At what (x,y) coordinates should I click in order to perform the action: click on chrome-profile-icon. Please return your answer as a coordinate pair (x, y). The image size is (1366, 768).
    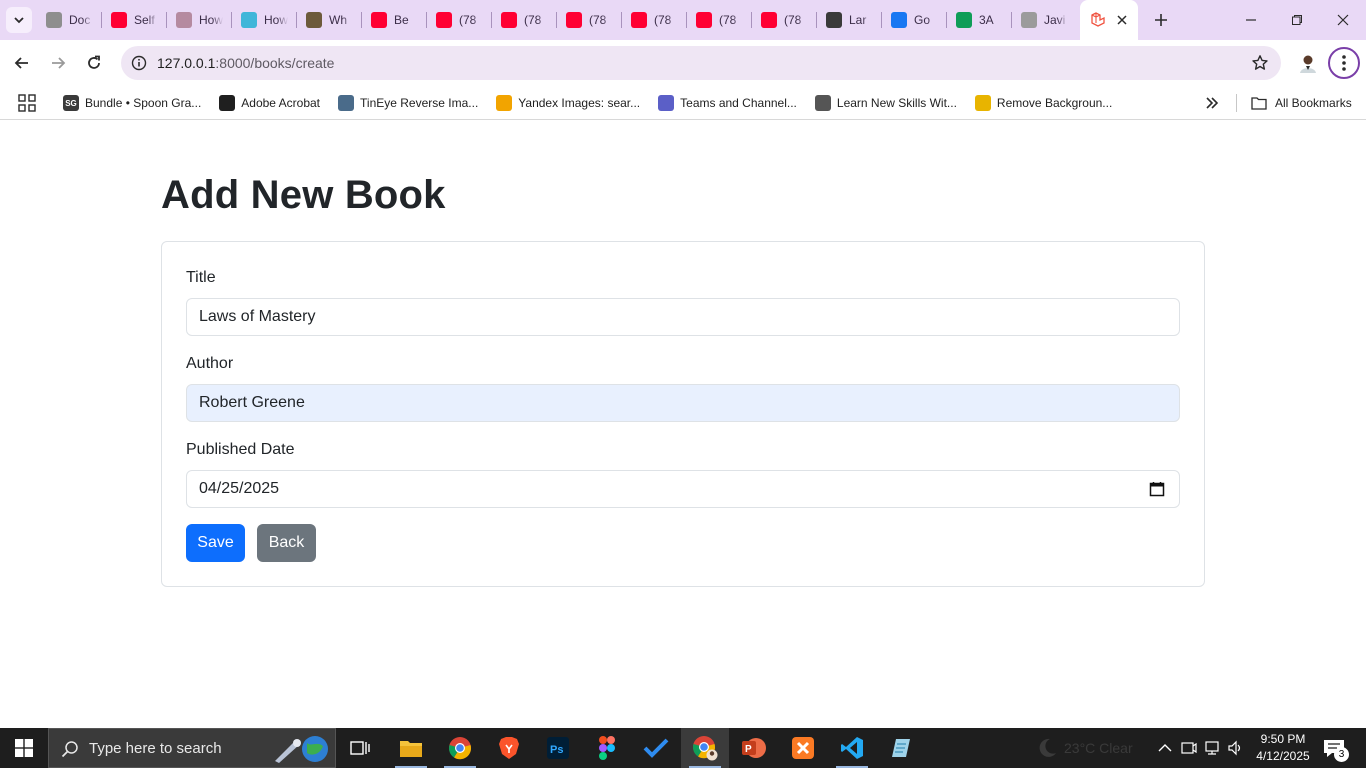
    Looking at the image, I should click on (705, 748).